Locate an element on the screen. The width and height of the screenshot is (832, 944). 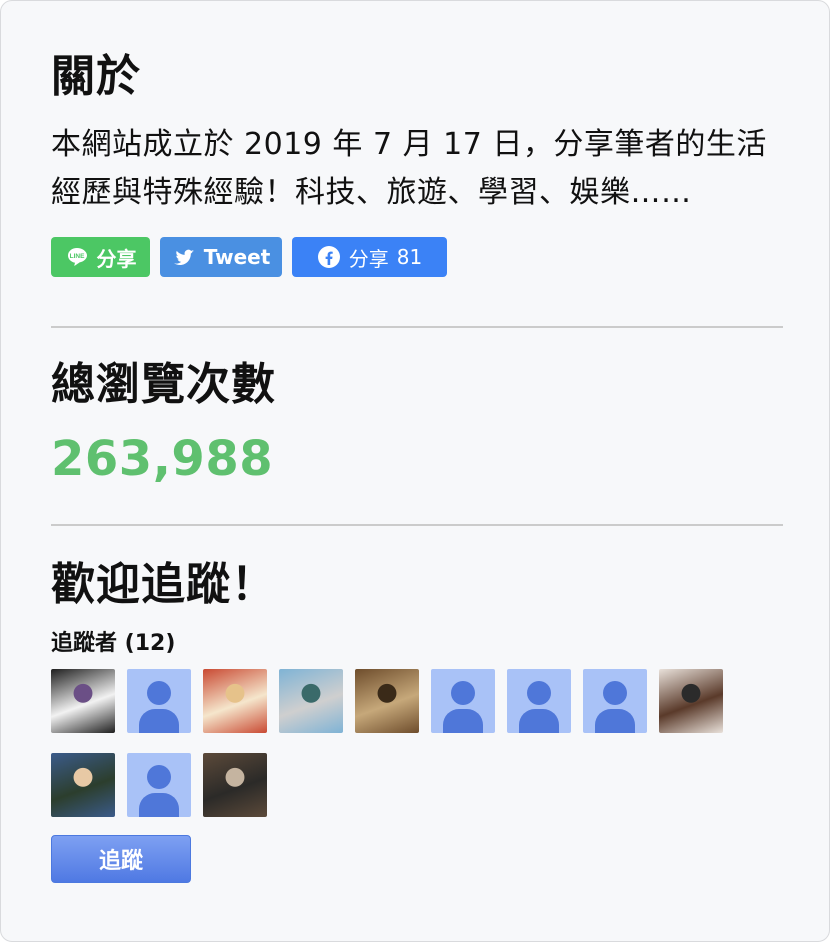
views-title: 總瀏覽次數 is located at coordinates (163, 384).